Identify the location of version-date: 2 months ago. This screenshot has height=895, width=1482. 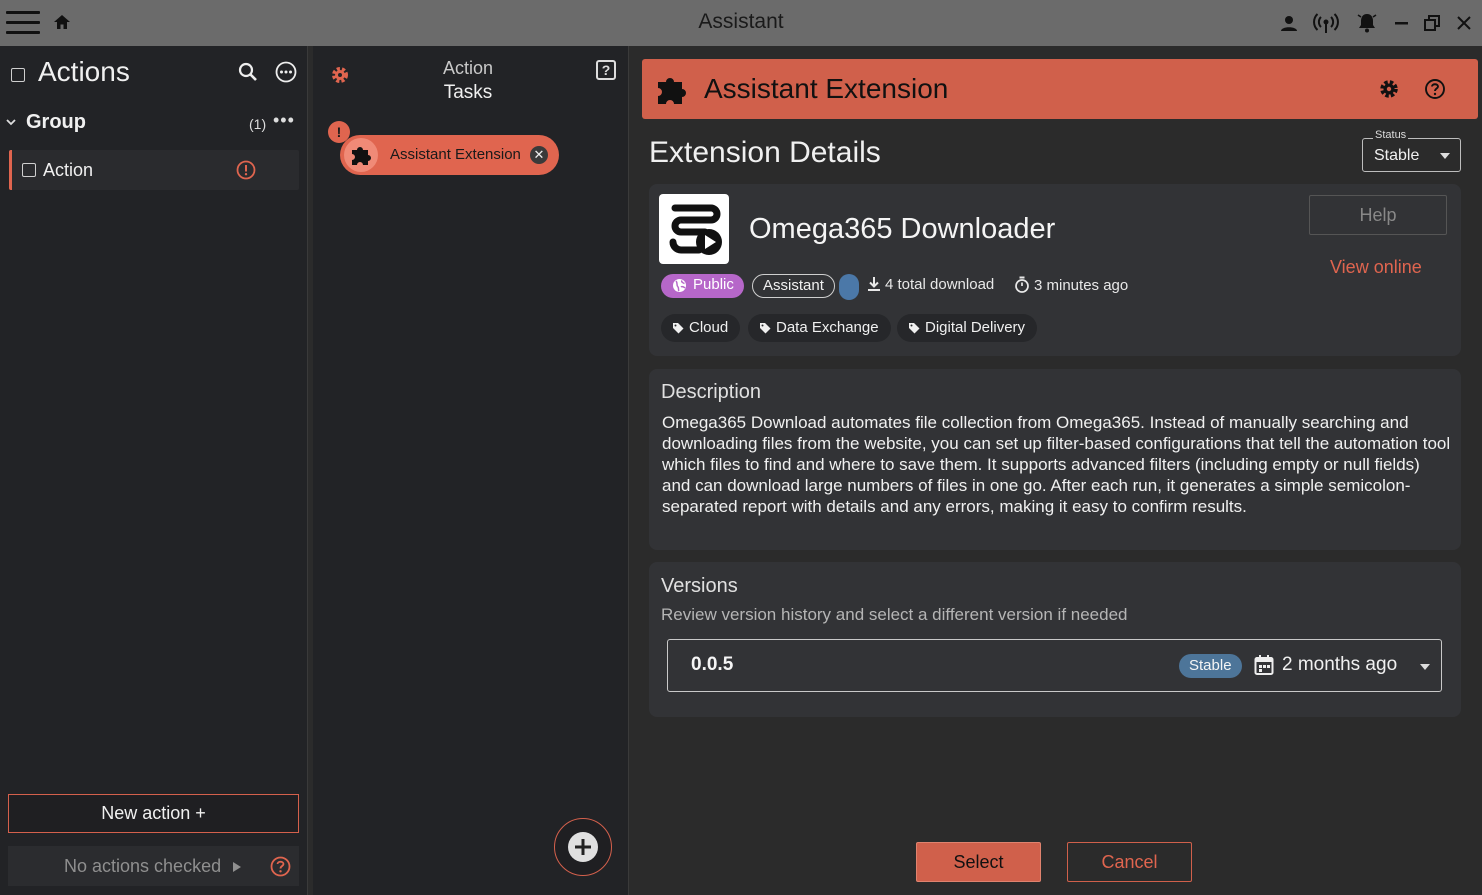
(1340, 664).